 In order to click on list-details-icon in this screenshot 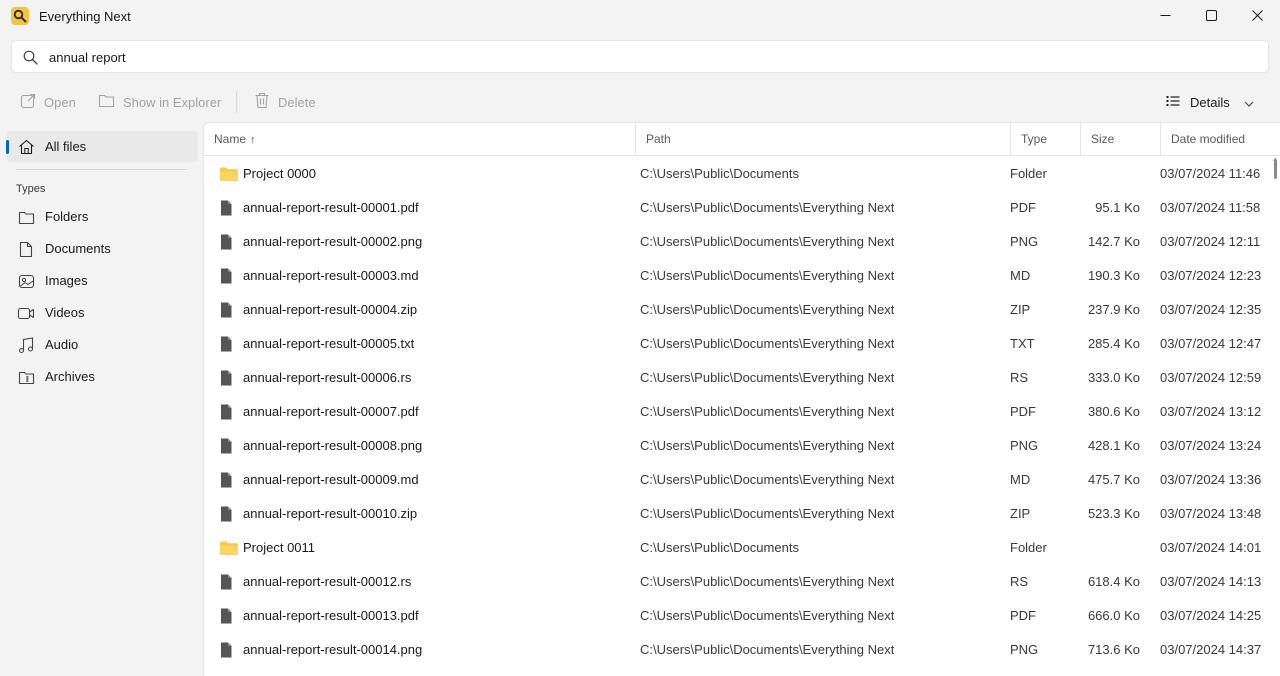, I will do `click(1173, 102)`.